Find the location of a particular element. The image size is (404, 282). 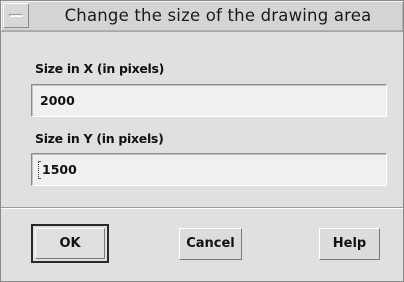

size-x-input is located at coordinates (209, 100).